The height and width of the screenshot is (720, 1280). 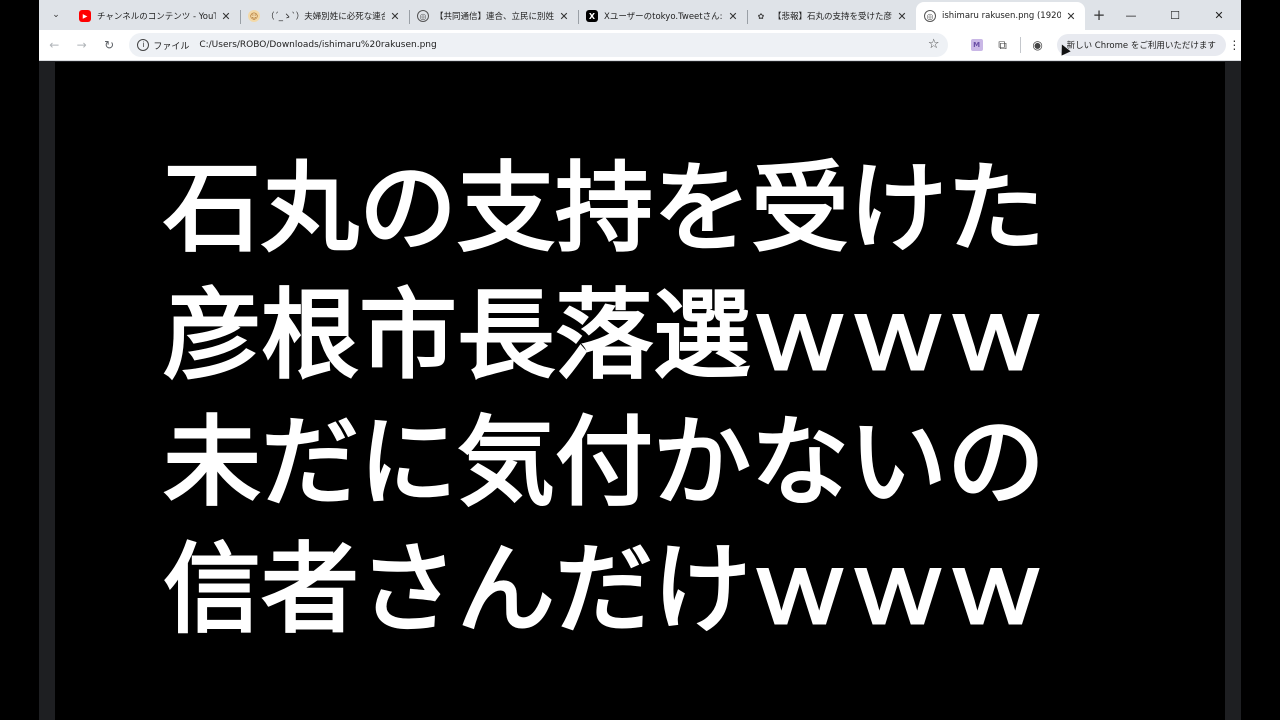 What do you see at coordinates (1141, 45) in the screenshot?
I see `update-chrome-button: 新しい Chrome をご利用いただけます` at bounding box center [1141, 45].